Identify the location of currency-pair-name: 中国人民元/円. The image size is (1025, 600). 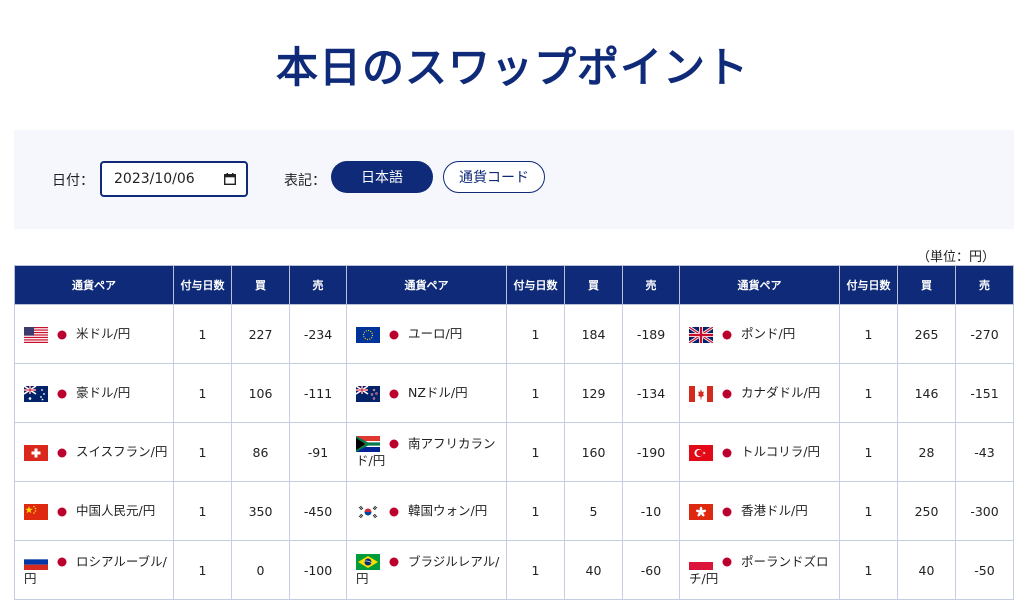
(116, 511).